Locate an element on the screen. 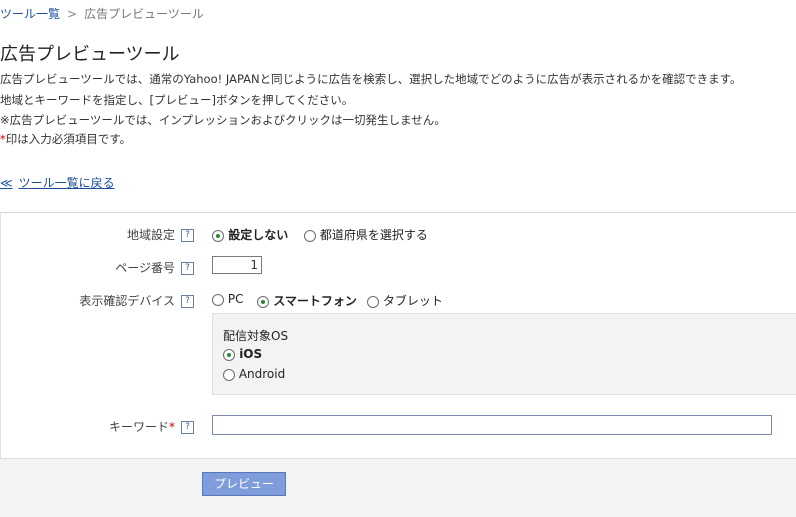 This screenshot has height=517, width=796. keyword-required-mark: * is located at coordinates (172, 427).